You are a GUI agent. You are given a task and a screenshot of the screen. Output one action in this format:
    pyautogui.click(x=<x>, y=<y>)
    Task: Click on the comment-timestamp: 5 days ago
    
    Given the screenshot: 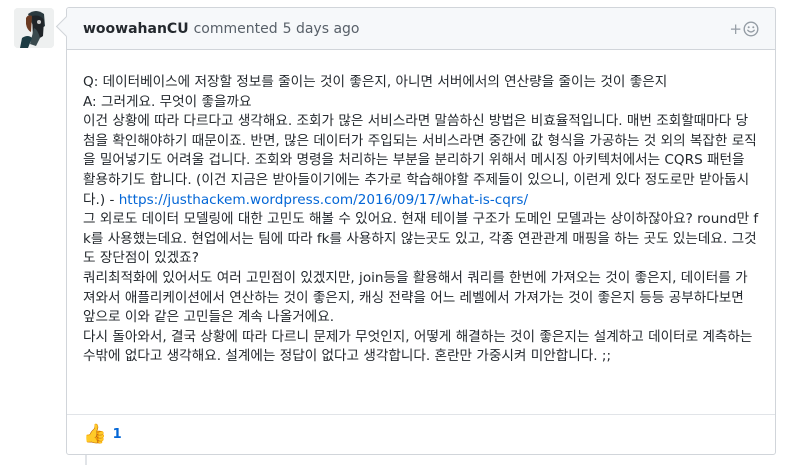 What is the action you would take?
    pyautogui.click(x=321, y=29)
    